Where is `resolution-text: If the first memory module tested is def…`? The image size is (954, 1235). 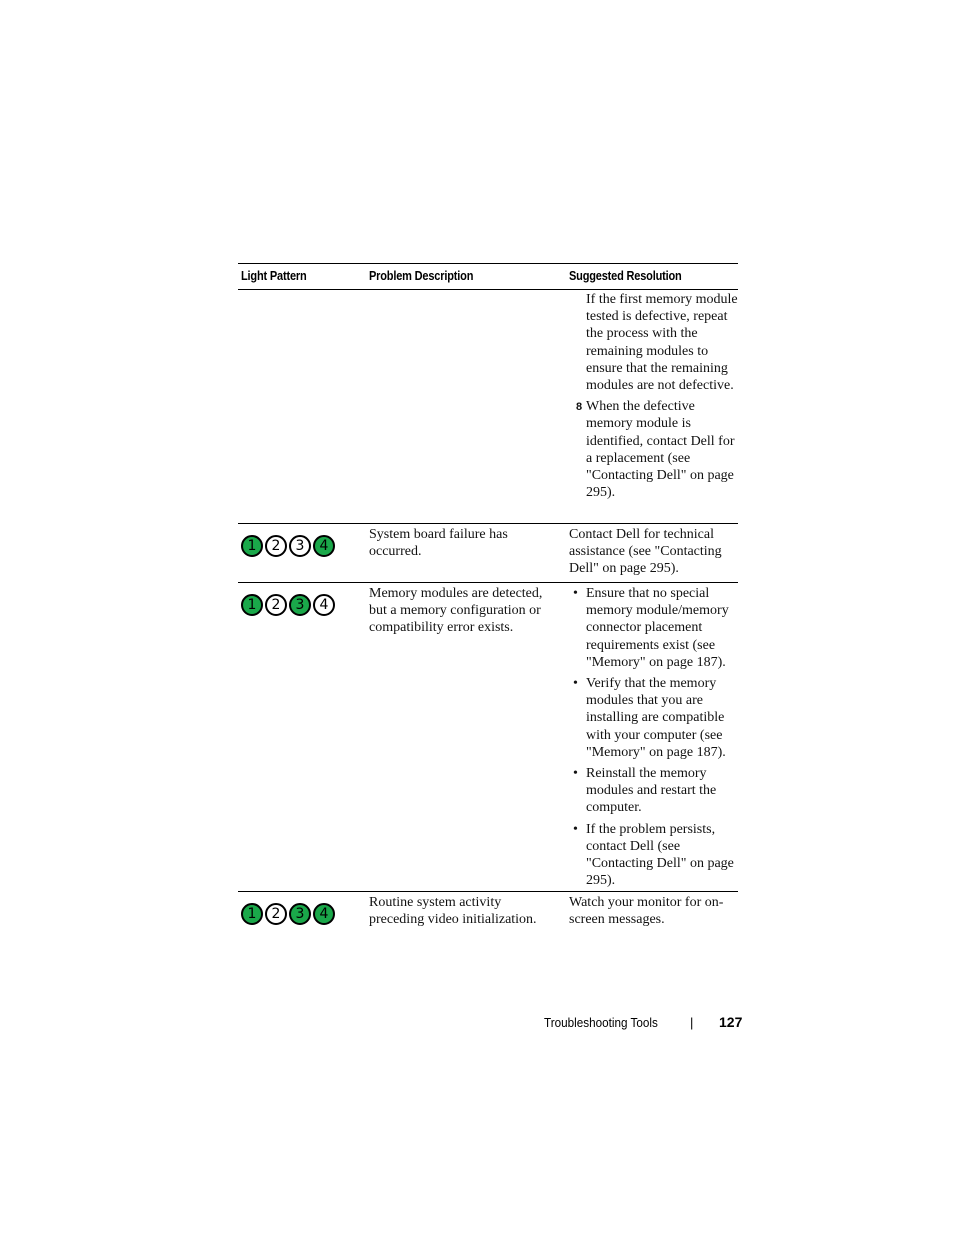 resolution-text: If the first memory module tested is def… is located at coordinates (662, 343).